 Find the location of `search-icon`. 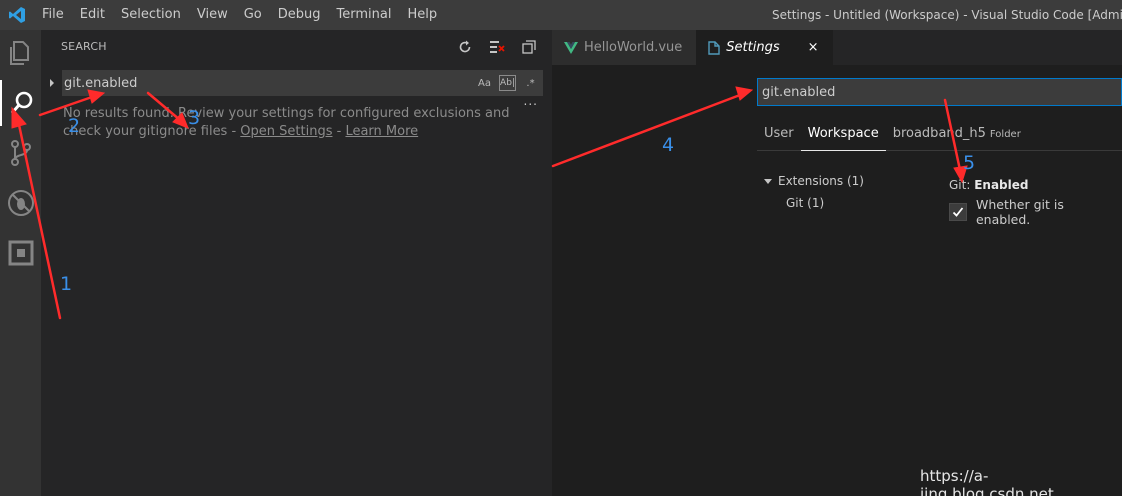

search-icon is located at coordinates (20, 103).